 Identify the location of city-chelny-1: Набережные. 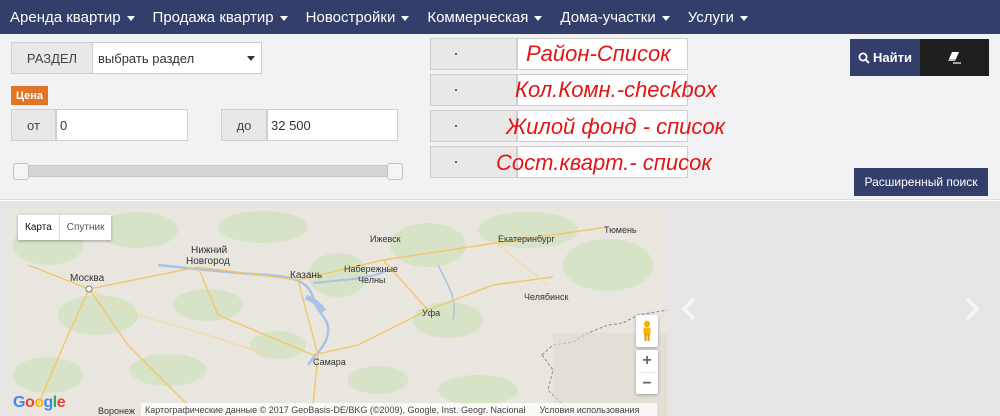
(371, 269).